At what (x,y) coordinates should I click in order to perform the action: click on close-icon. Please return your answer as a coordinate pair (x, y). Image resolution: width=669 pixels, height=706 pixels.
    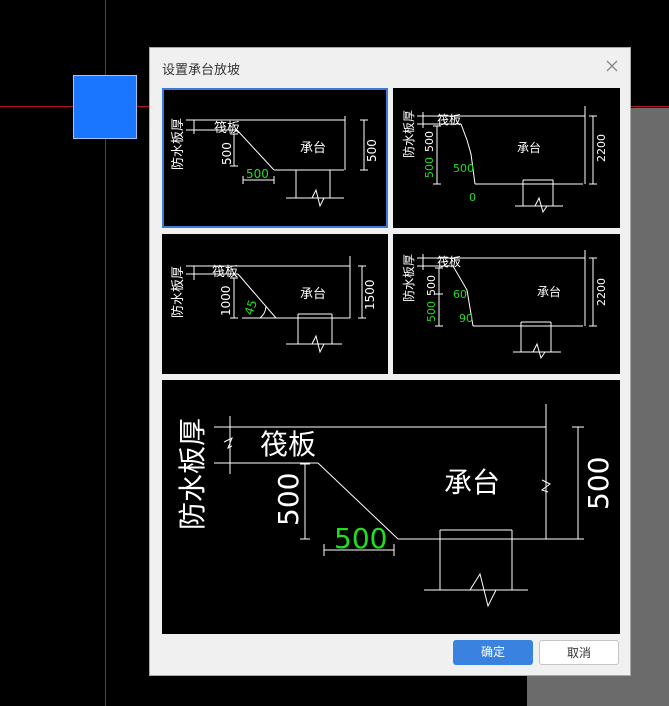
    Looking at the image, I should click on (612, 66).